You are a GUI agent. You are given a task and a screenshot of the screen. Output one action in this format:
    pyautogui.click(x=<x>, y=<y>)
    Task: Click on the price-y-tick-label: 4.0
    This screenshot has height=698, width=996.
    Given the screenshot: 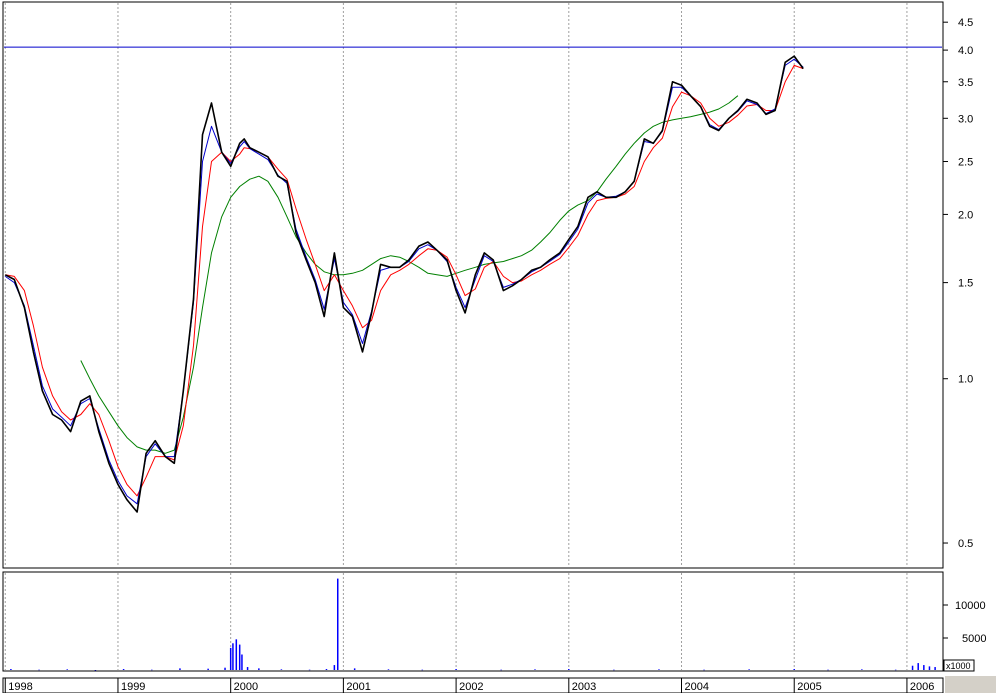 What is the action you would take?
    pyautogui.click(x=965, y=51)
    